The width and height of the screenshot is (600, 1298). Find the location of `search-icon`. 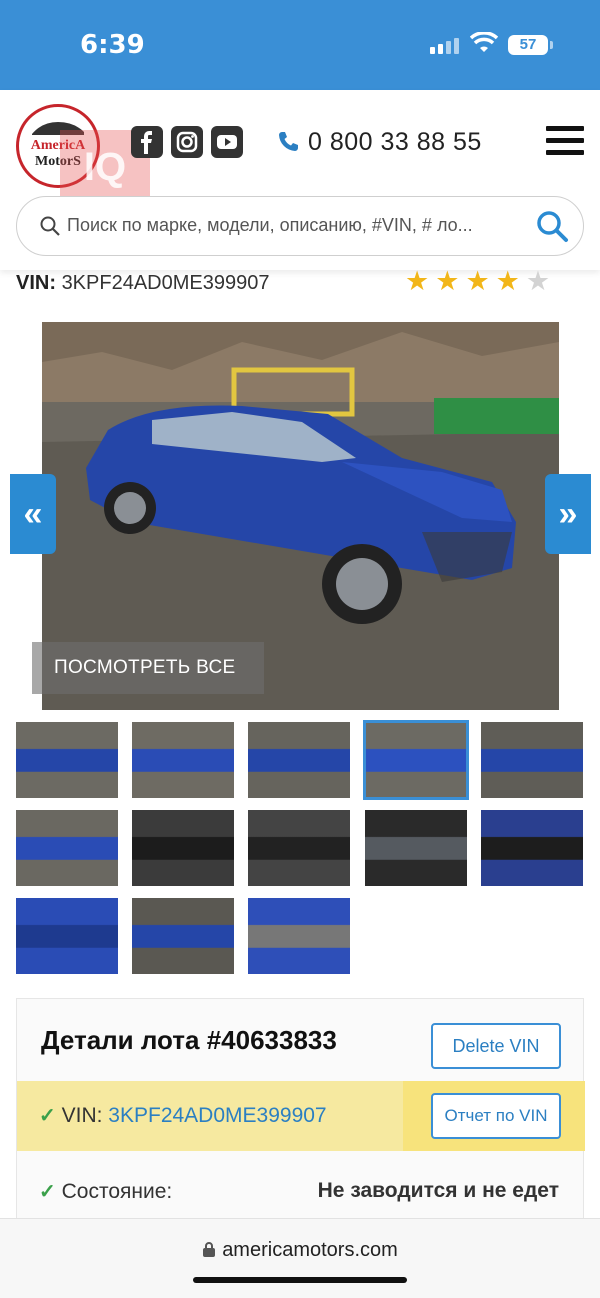

search-icon is located at coordinates (50, 226).